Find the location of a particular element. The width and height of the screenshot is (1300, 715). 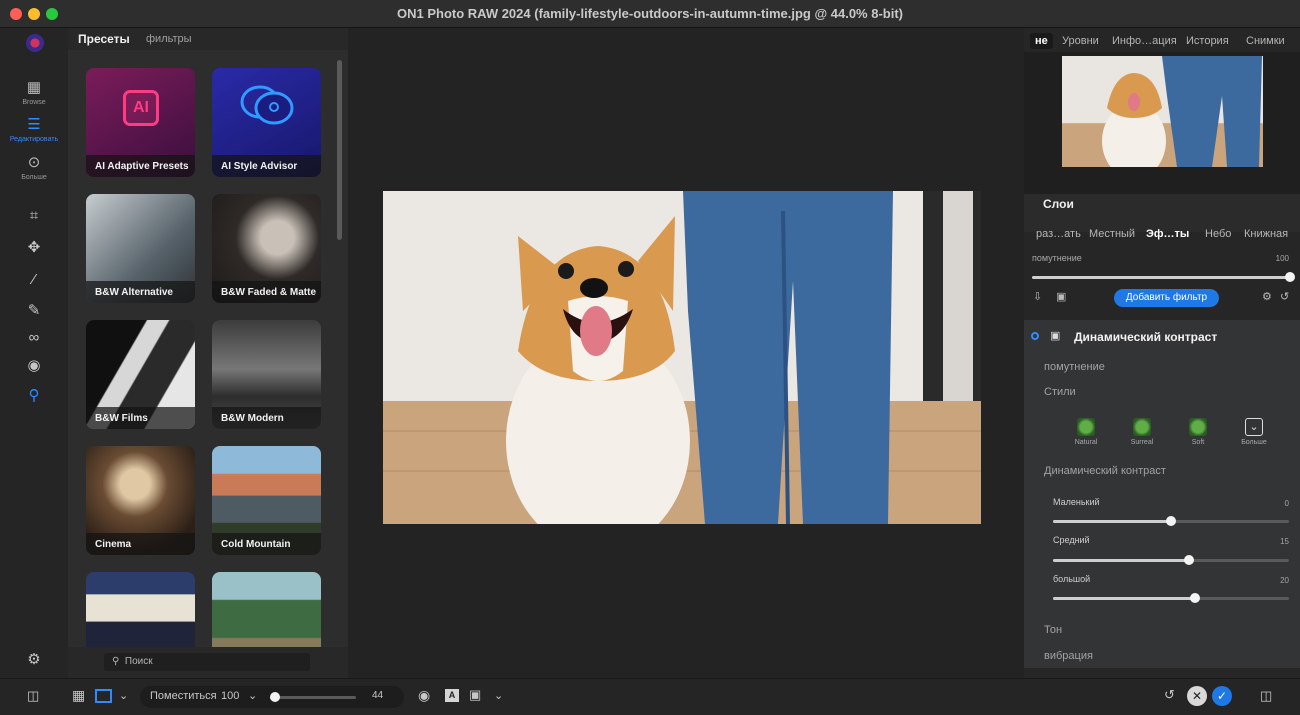

navigator-thumbnail is located at coordinates (1162, 111).